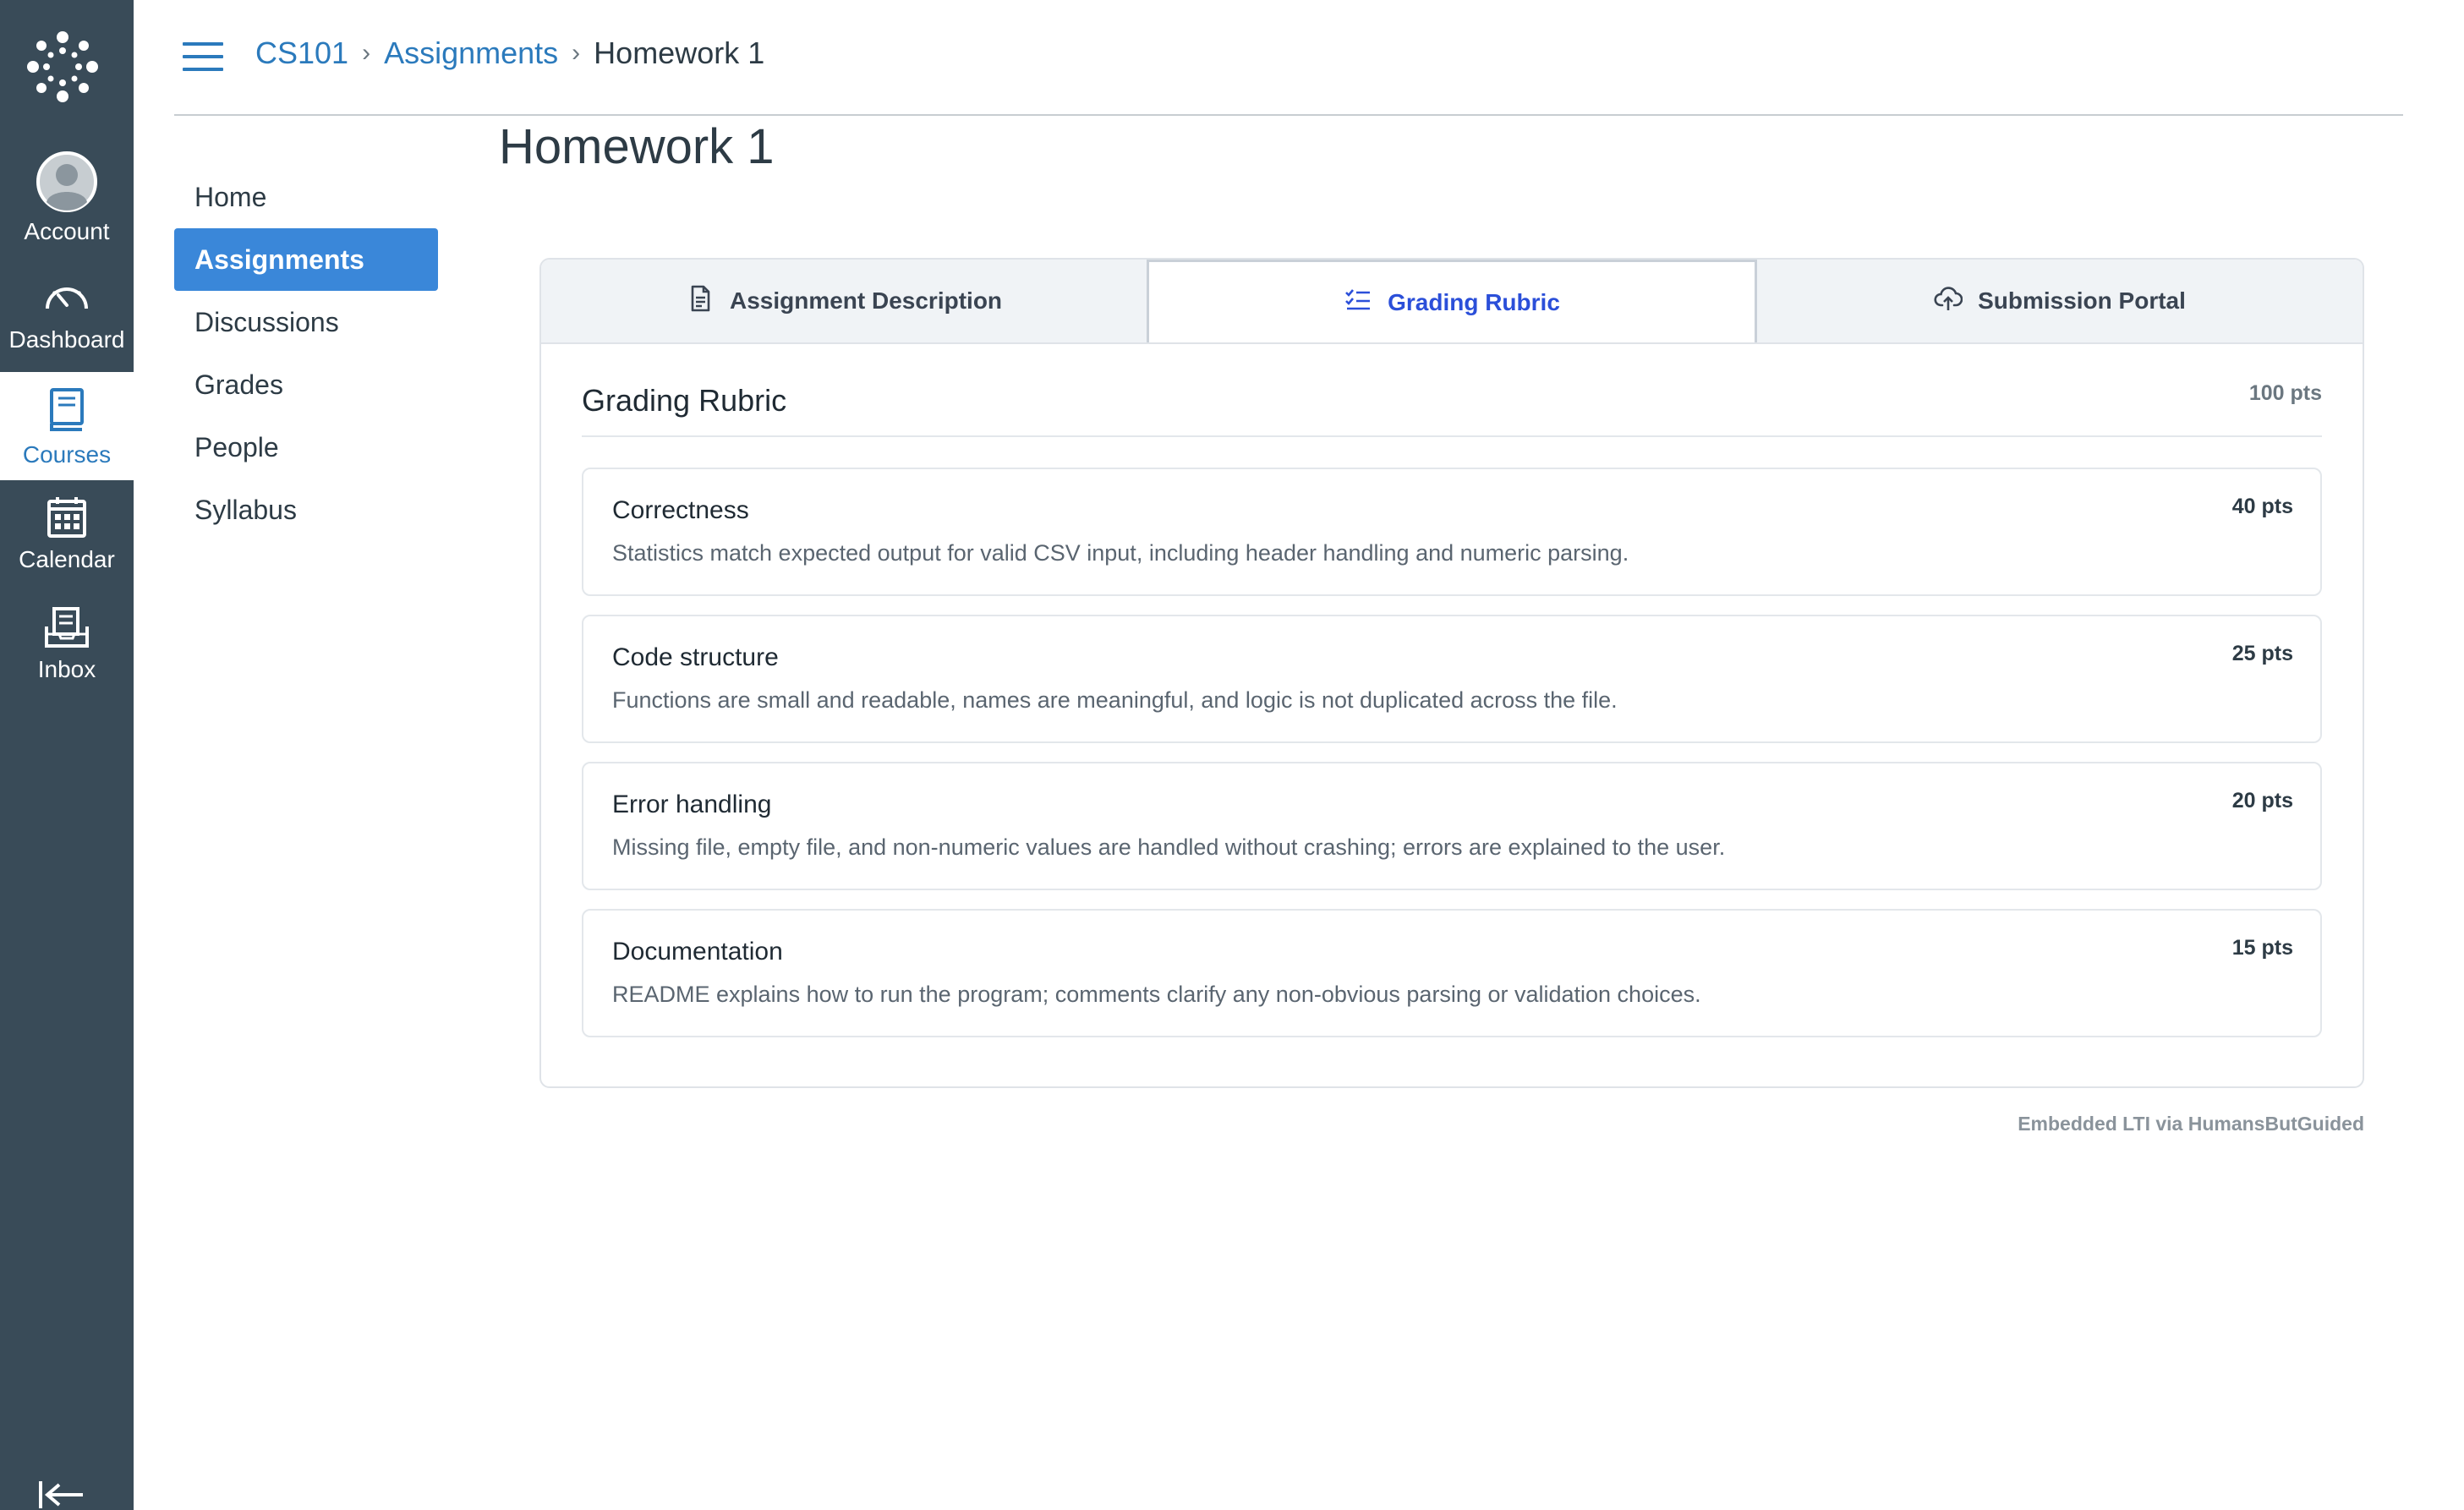  I want to click on course-nav-discussions: Discussions, so click(306, 322).